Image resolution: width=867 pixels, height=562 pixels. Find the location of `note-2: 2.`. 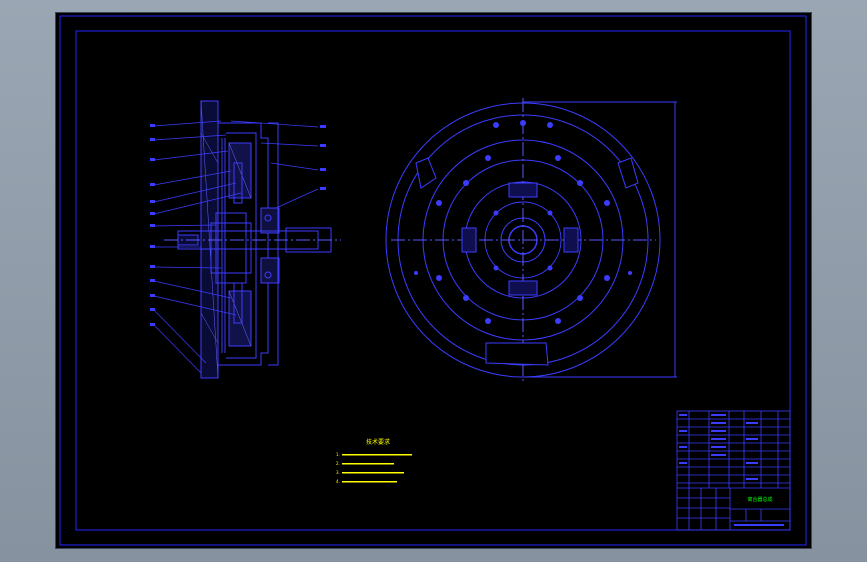

note-2: 2. is located at coordinates (338, 463).